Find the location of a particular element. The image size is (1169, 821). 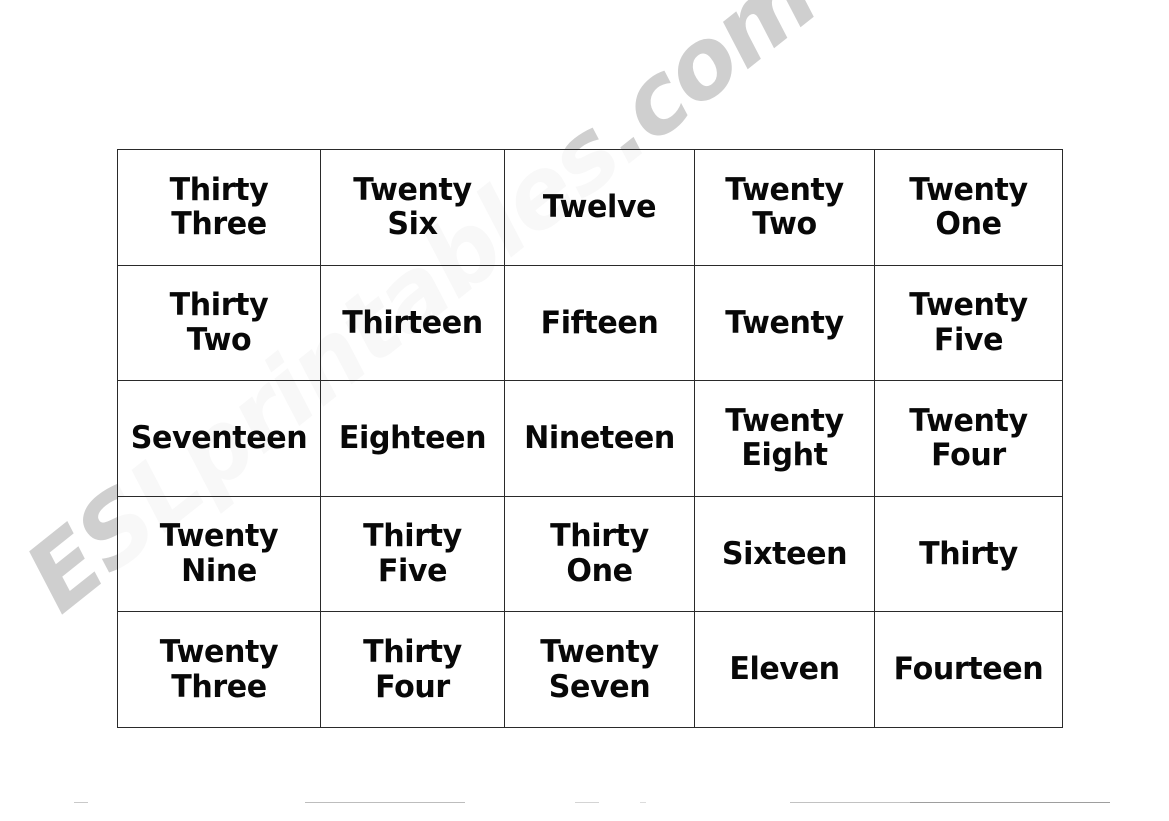

bingo-cell-label: Twelve is located at coordinates (599, 206).